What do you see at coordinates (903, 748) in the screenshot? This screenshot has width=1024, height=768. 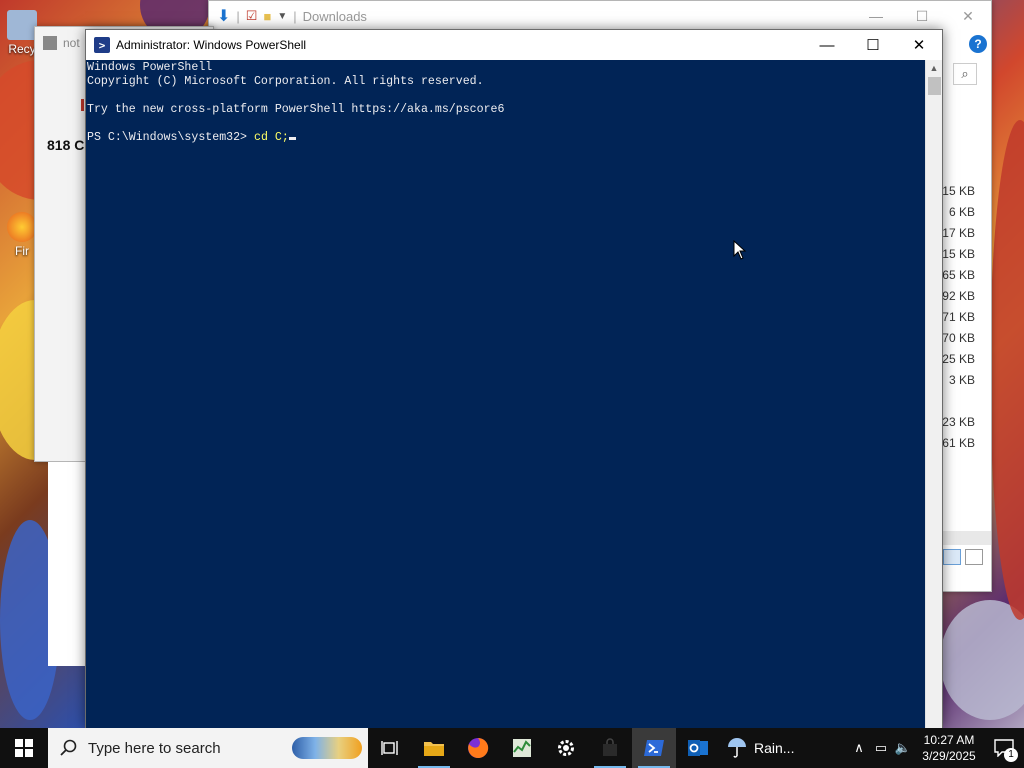 I see `volume-muted-icon: 🔈` at bounding box center [903, 748].